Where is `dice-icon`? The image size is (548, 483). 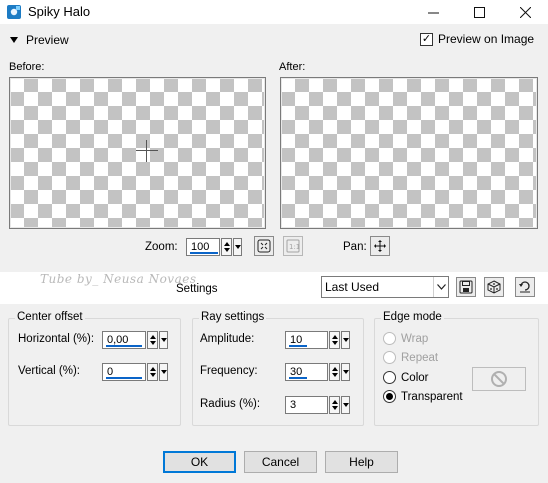 dice-icon is located at coordinates (494, 287).